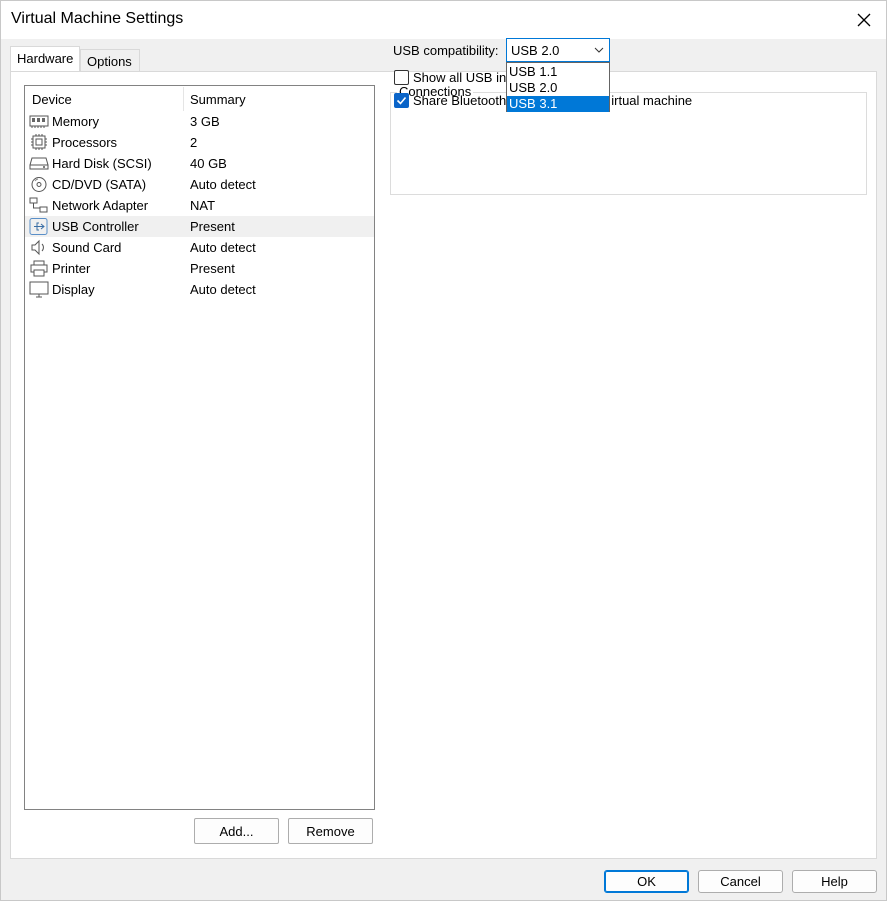 Image resolution: width=887 pixels, height=901 pixels. Describe the element at coordinates (535, 50) in the screenshot. I see `usb-compatibility-value: USB 2.0` at that location.